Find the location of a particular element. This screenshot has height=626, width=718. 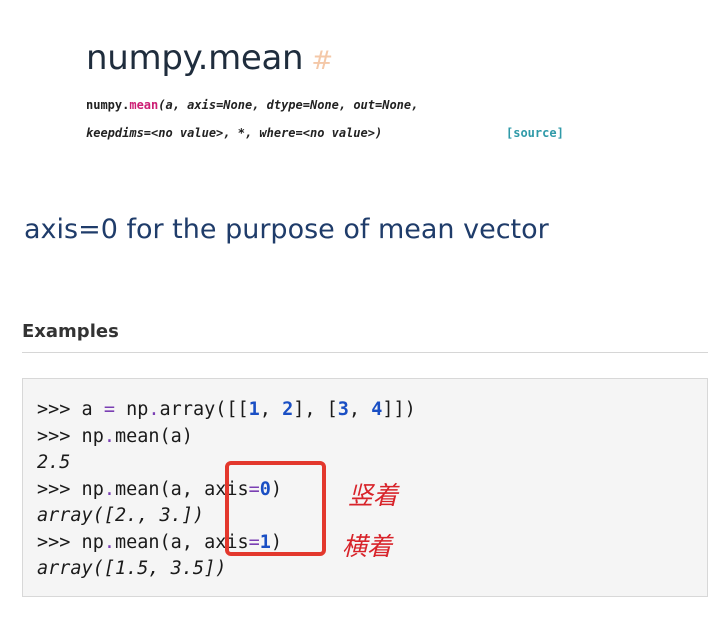

code-number: 4 is located at coordinates (377, 409).